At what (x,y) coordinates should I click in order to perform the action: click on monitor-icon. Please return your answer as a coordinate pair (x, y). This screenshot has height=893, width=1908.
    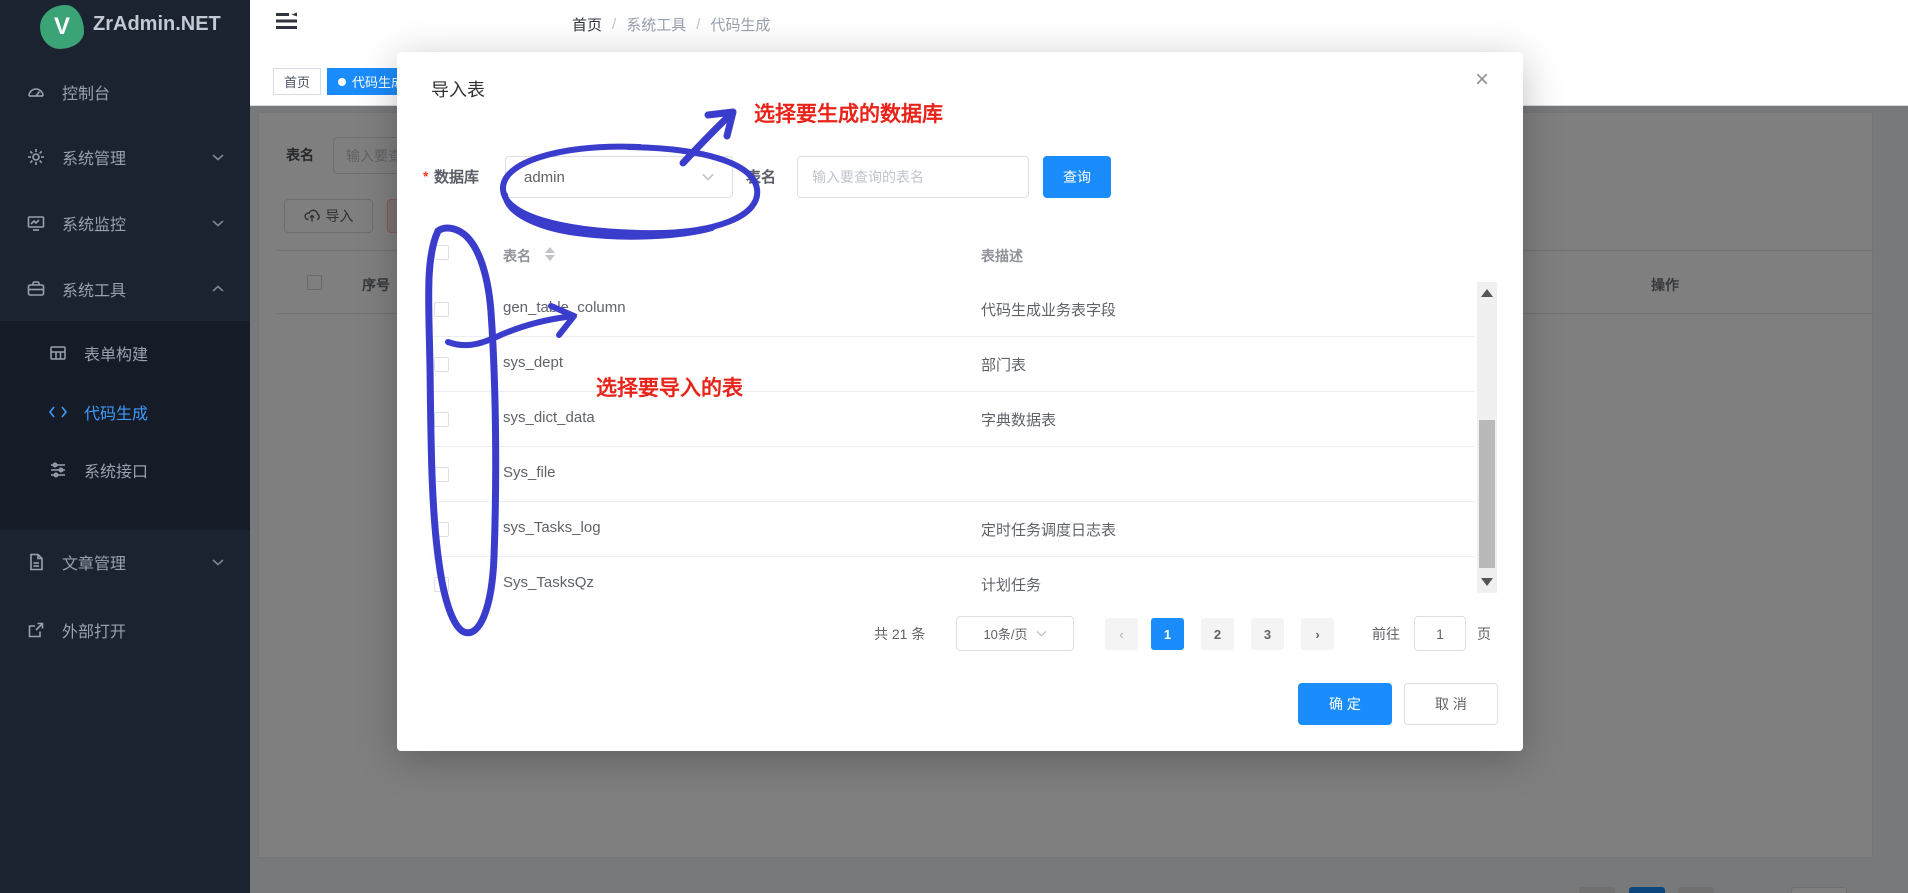
    Looking at the image, I should click on (36, 223).